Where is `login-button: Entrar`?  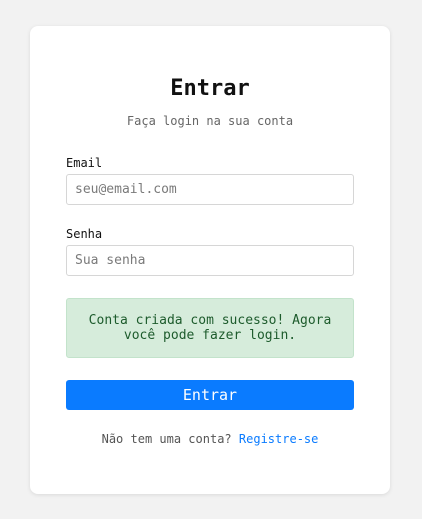 login-button: Entrar is located at coordinates (210, 395).